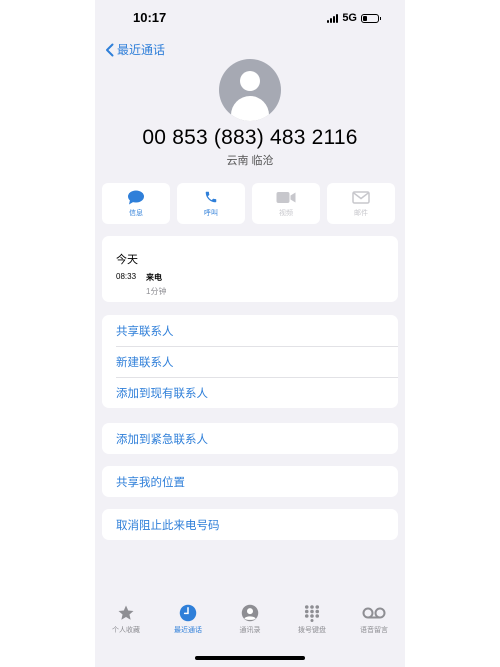  What do you see at coordinates (211, 203) in the screenshot?
I see `call-button: 呼叫` at bounding box center [211, 203].